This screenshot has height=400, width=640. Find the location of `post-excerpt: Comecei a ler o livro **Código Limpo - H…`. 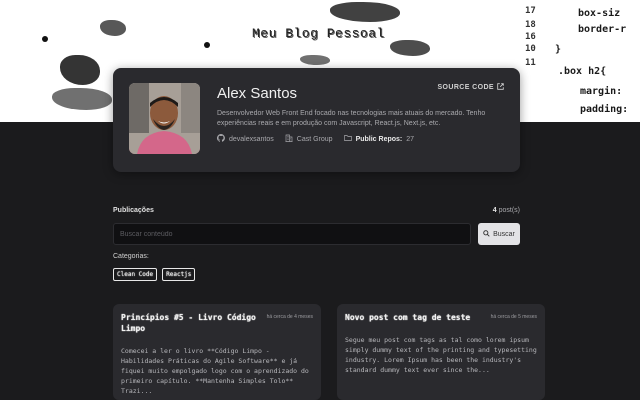

post-excerpt: Comecei a ler o livro **Código Limpo - H… is located at coordinates (215, 371).